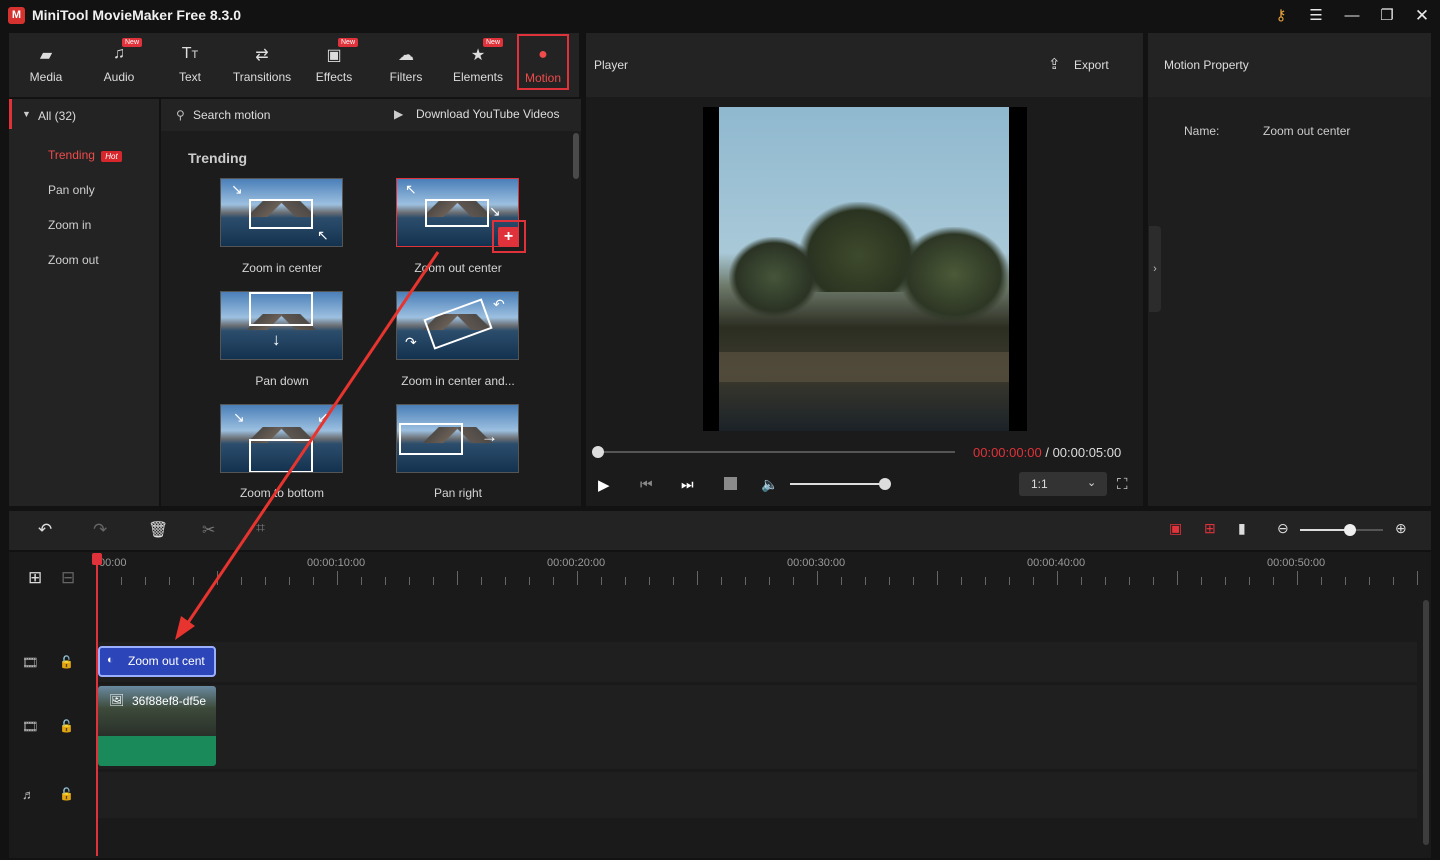  I want to click on category-zoom-out: Zoom out, so click(84, 260).